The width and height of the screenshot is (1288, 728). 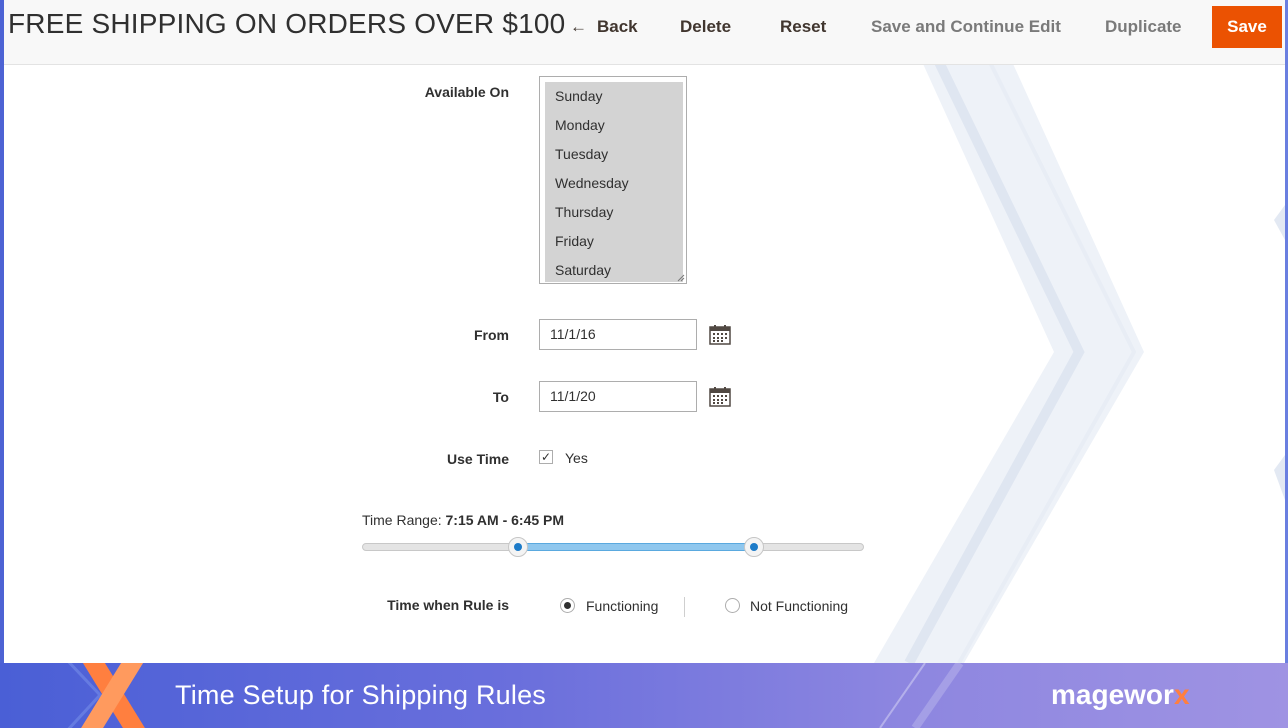 I want to click on time-when-rule-label: Time when Rule is, so click(x=448, y=605).